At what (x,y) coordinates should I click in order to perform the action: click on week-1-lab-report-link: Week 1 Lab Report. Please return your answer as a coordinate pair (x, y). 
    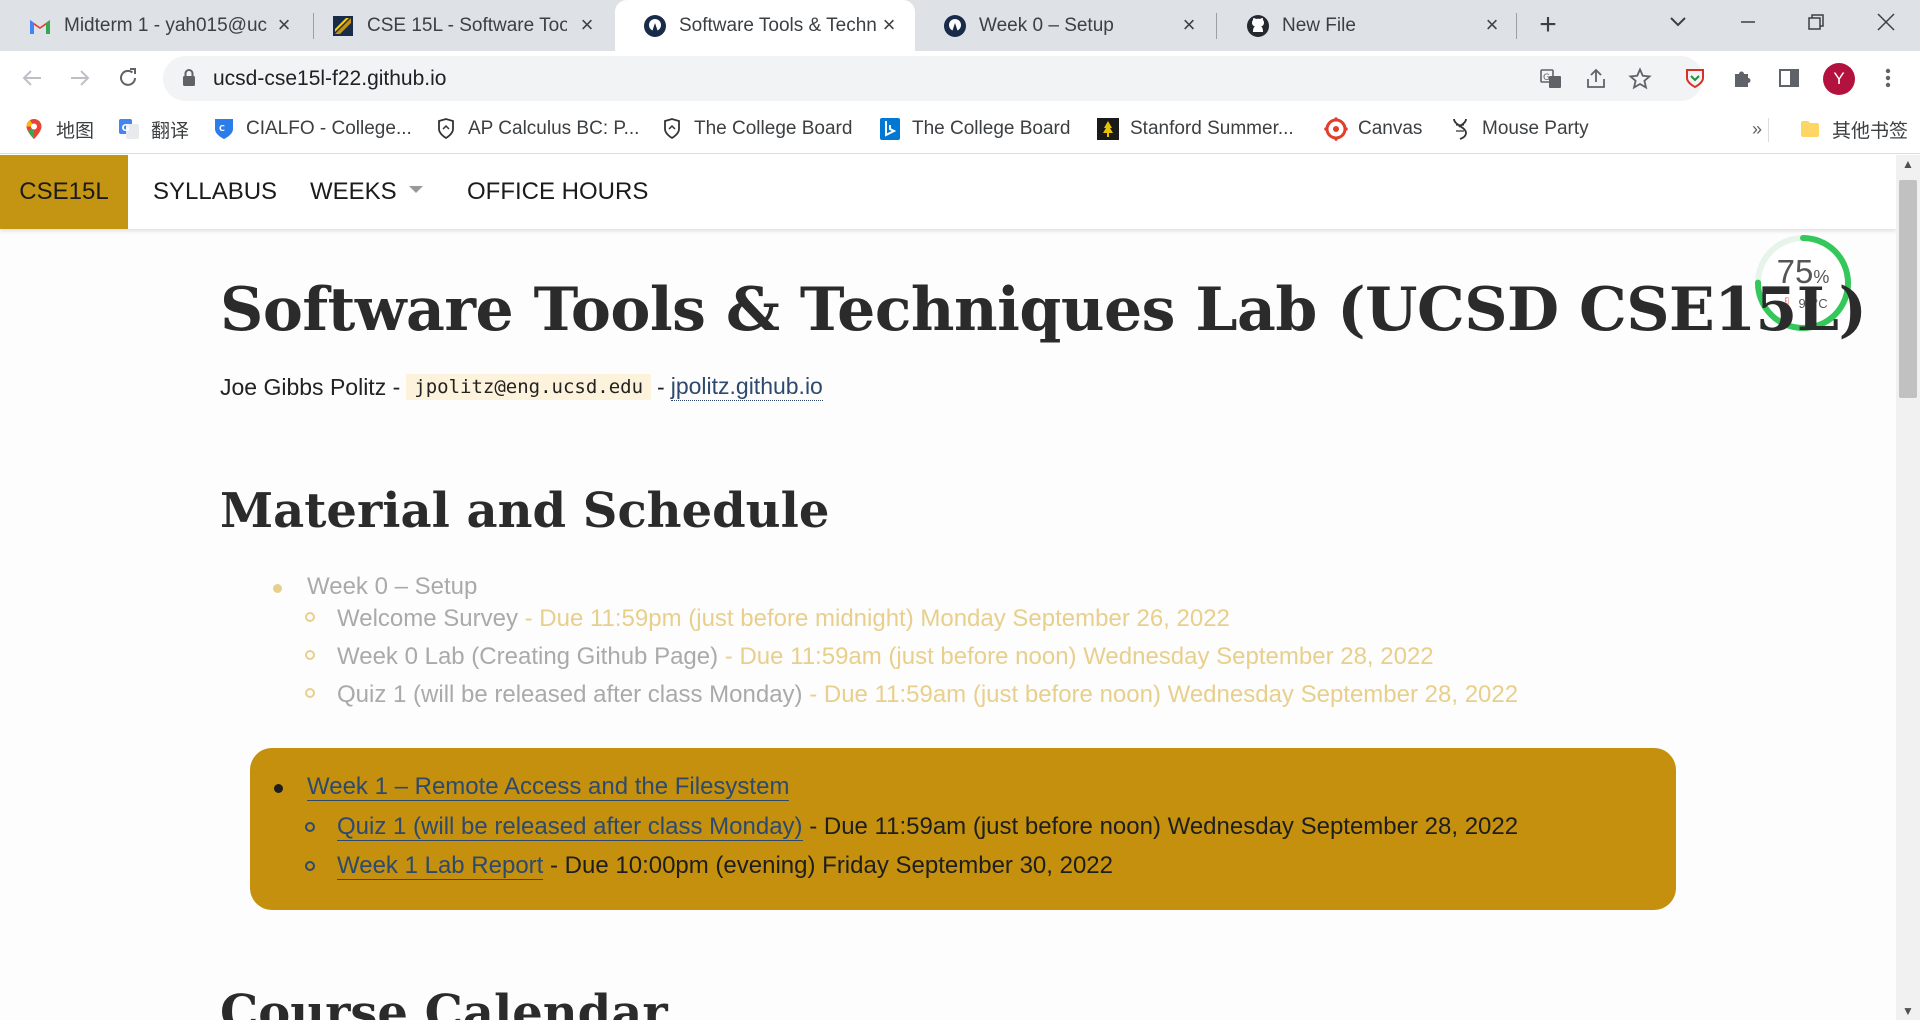
    Looking at the image, I should click on (440, 866).